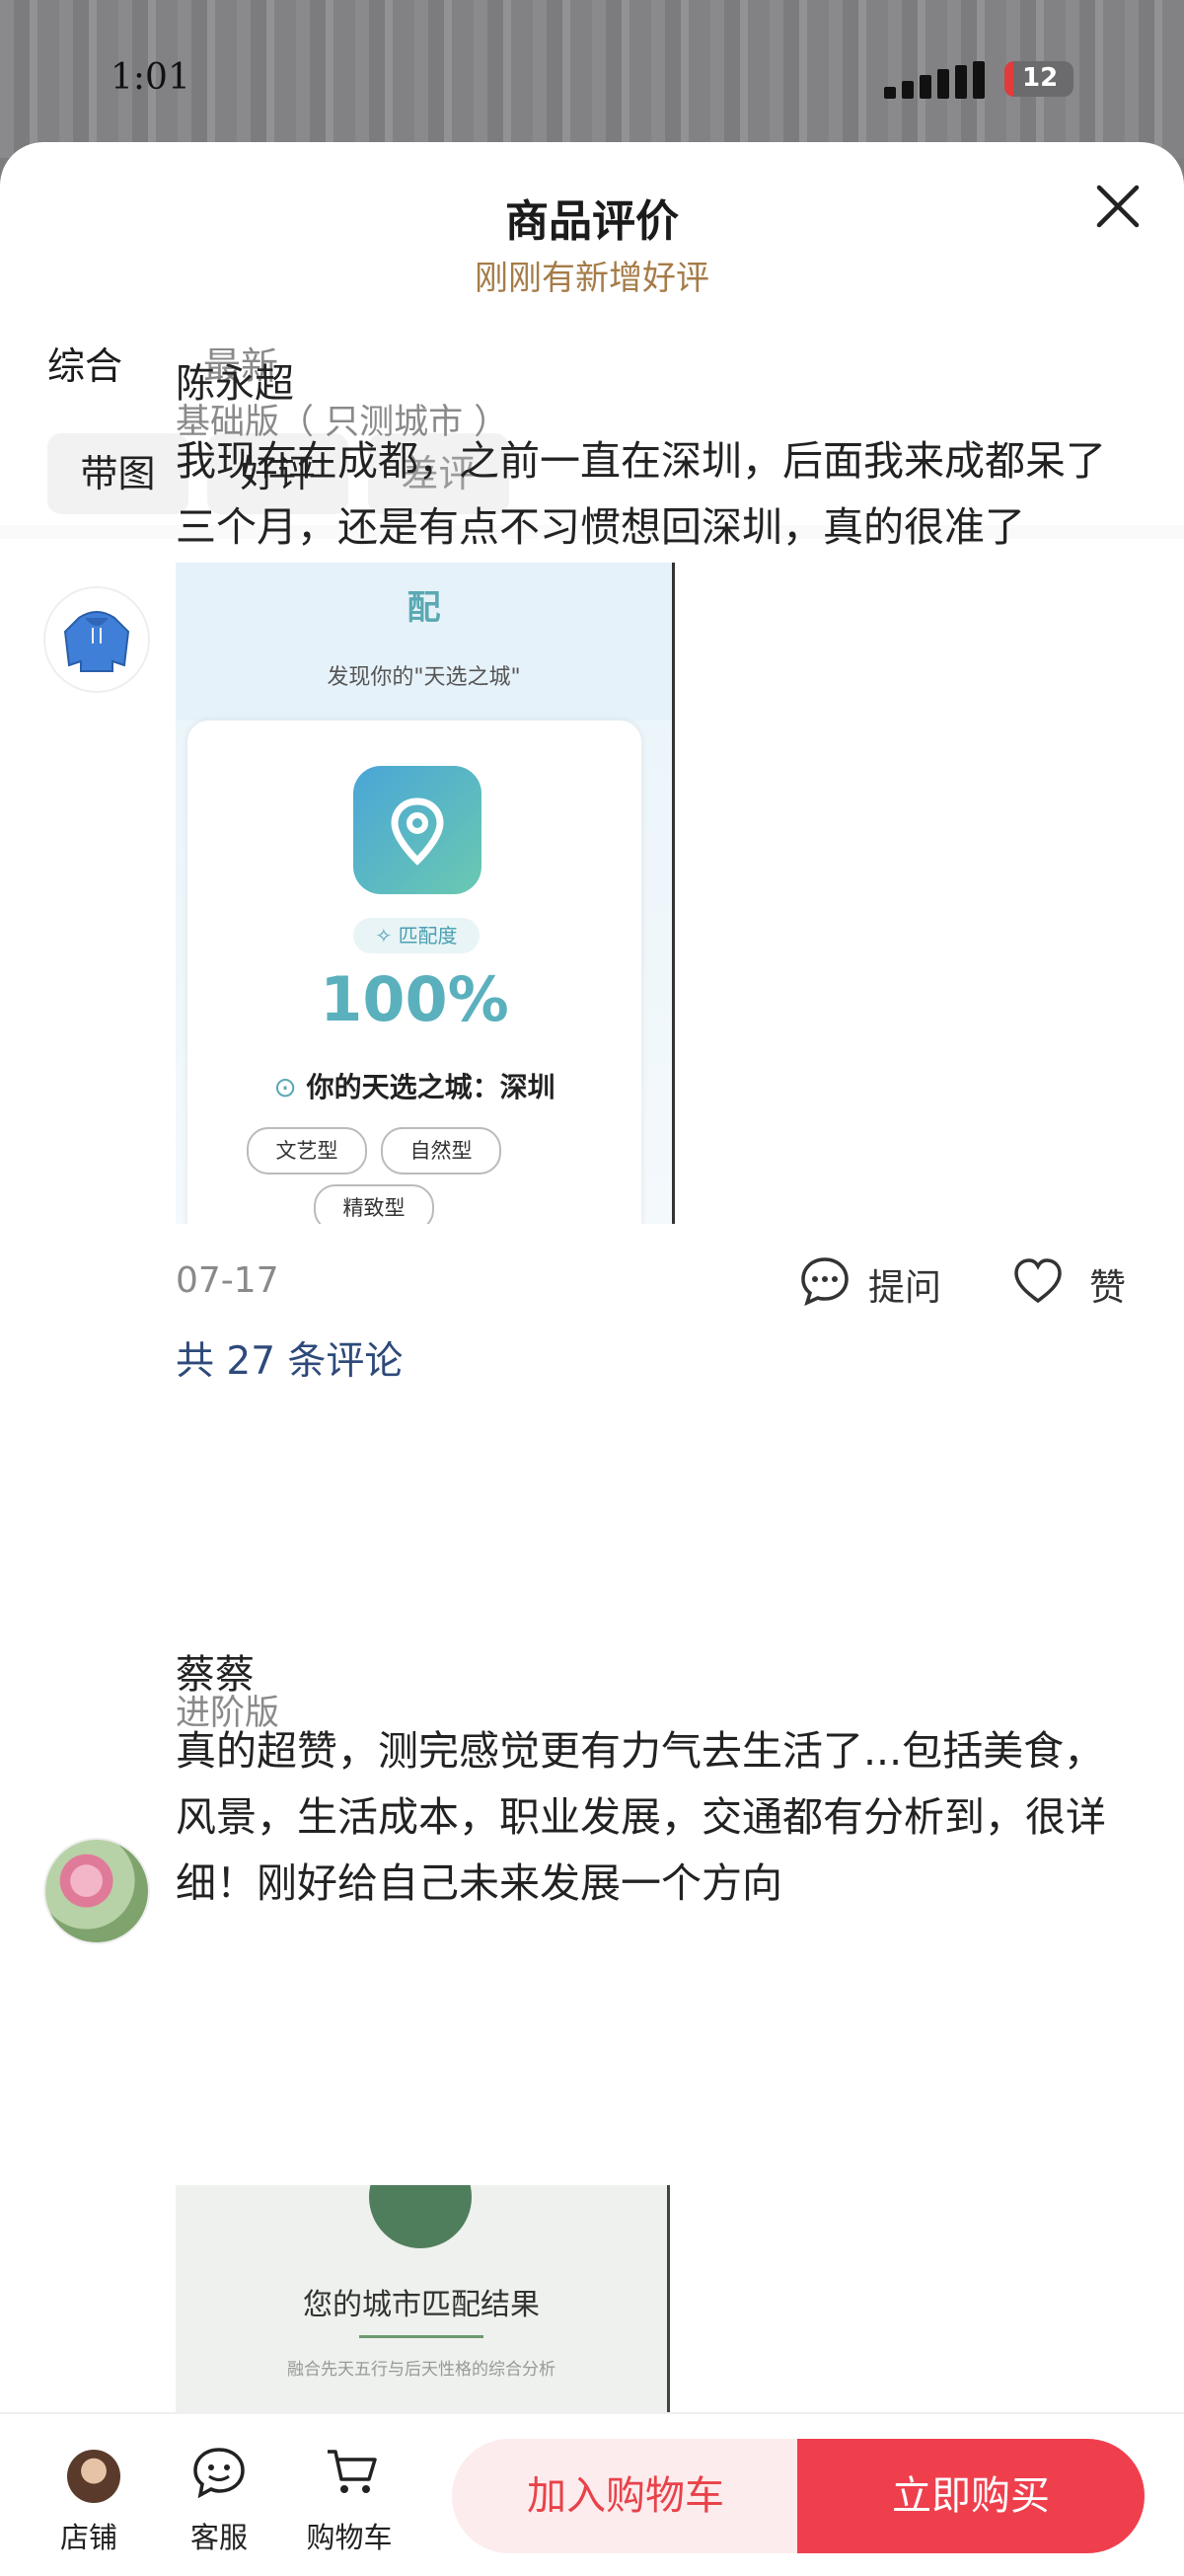 The height and width of the screenshot is (2576, 1184). I want to click on review-date: 07-17, so click(228, 1280).